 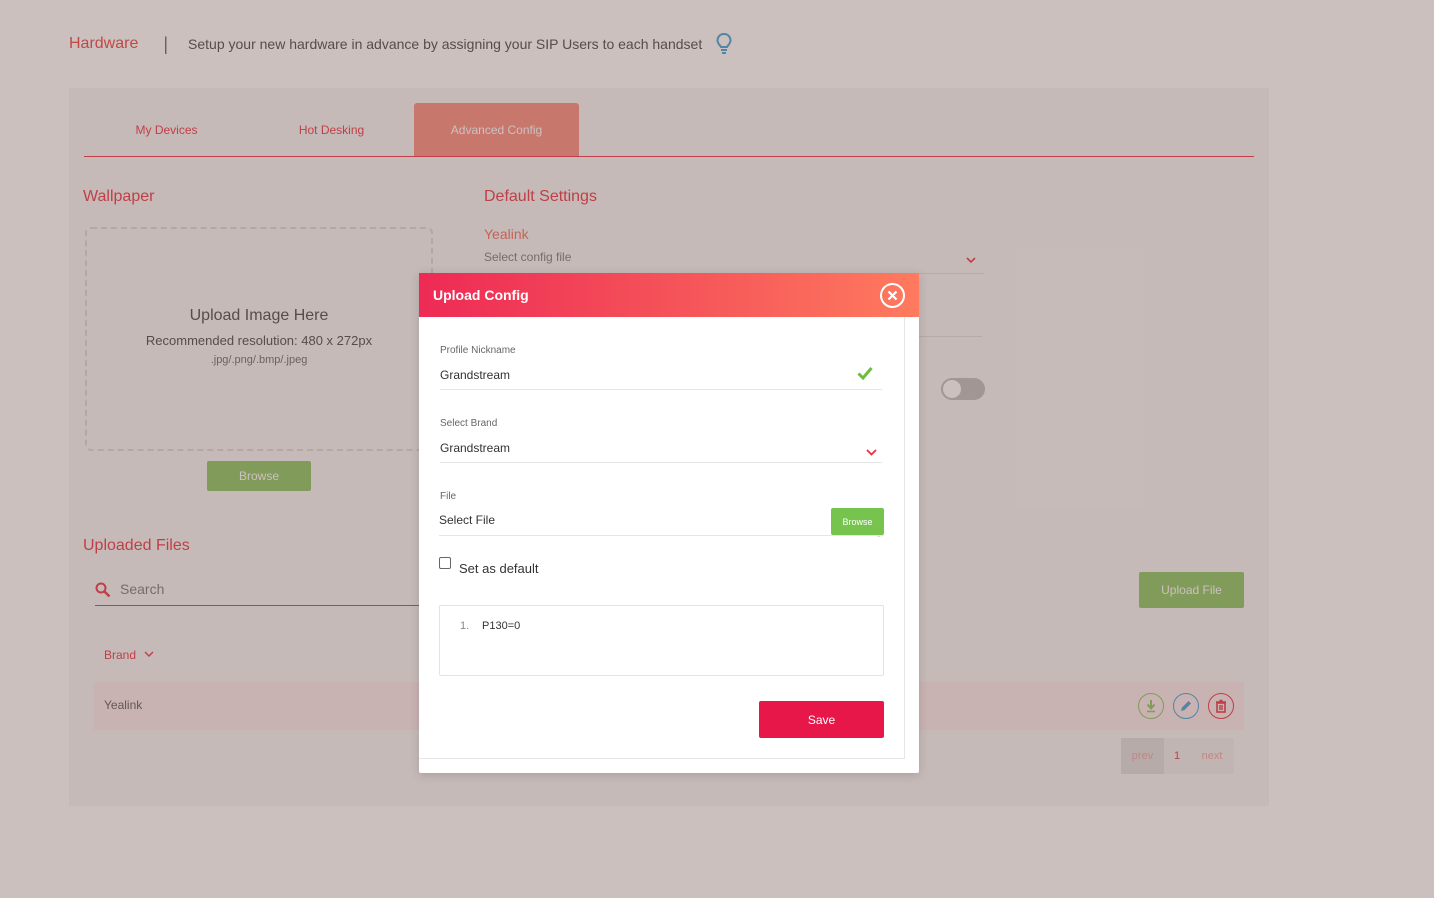 I want to click on file-label: File, so click(x=448, y=496).